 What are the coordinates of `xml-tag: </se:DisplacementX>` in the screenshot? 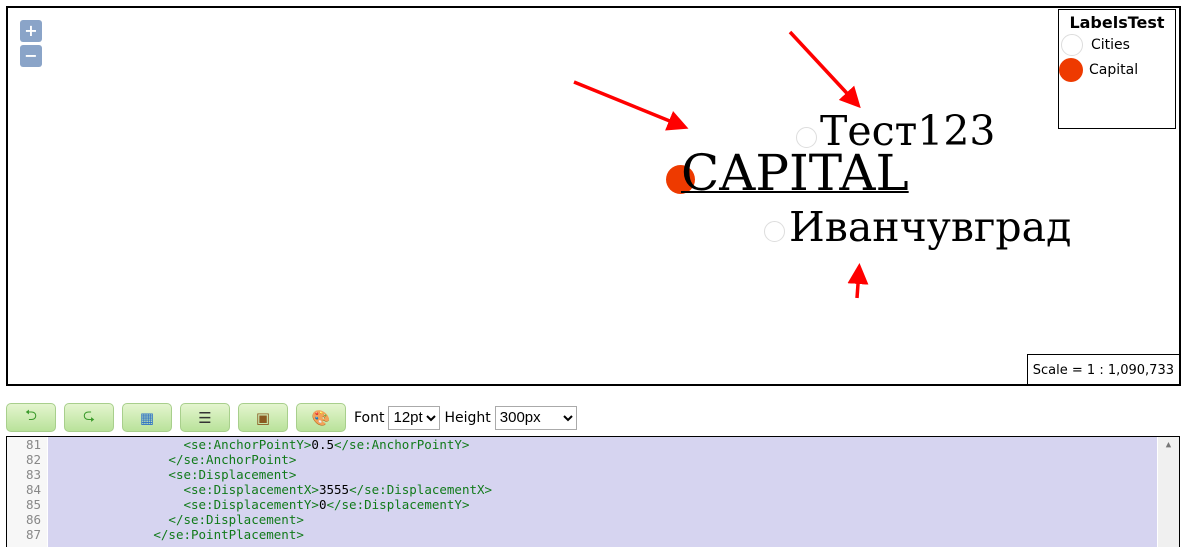 It's located at (421, 489).